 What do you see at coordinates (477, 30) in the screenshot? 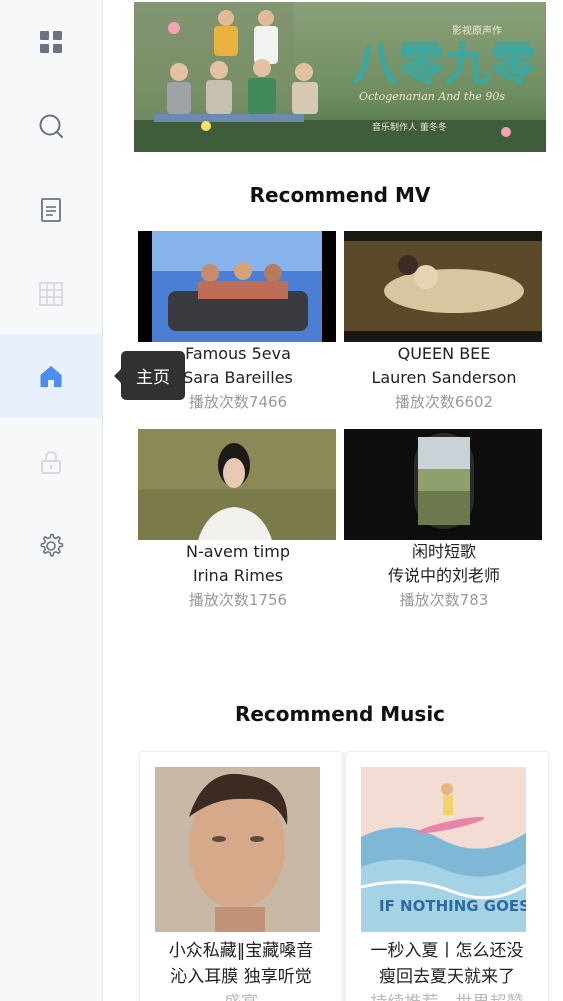
I see `banner-tag: 影视原声作` at bounding box center [477, 30].